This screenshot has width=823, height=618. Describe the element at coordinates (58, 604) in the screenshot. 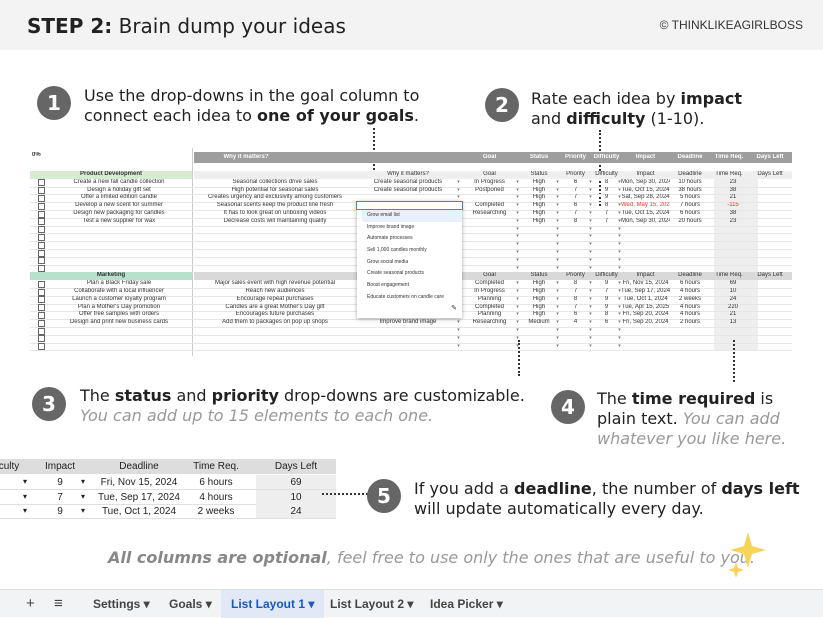

I see `all-sheets-menu-button: ≡` at that location.